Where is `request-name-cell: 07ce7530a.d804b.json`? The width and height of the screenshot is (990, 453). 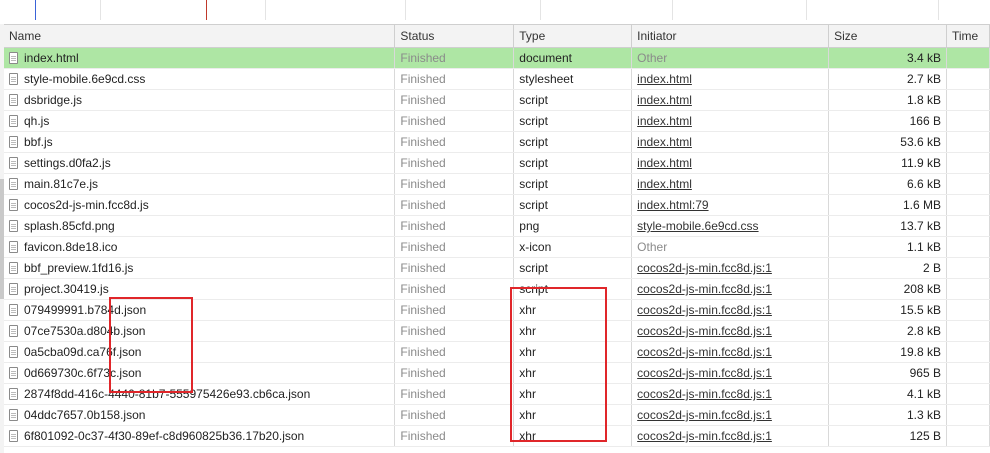 request-name-cell: 07ce7530a.d804b.json is located at coordinates (200, 331).